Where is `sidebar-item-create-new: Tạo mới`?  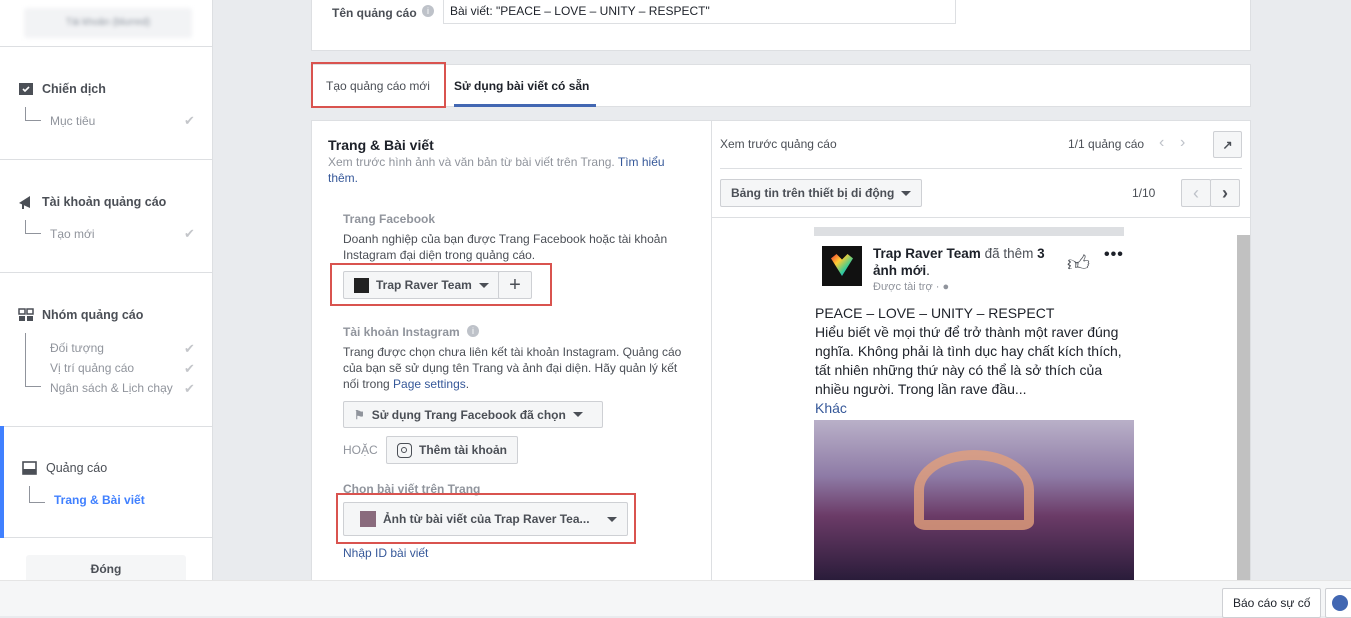 sidebar-item-create-new: Tạo mới is located at coordinates (72, 234).